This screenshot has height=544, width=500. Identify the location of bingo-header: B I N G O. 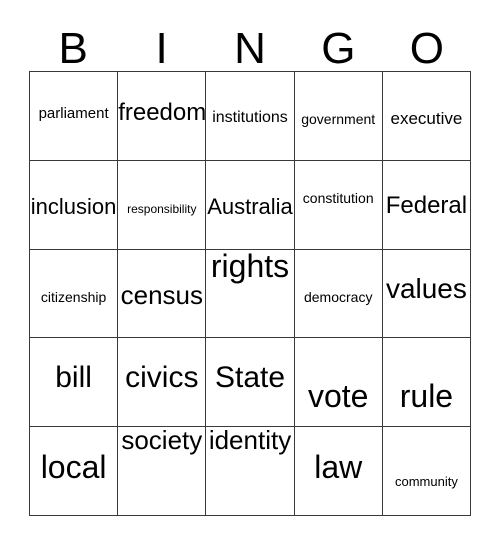
(250, 42).